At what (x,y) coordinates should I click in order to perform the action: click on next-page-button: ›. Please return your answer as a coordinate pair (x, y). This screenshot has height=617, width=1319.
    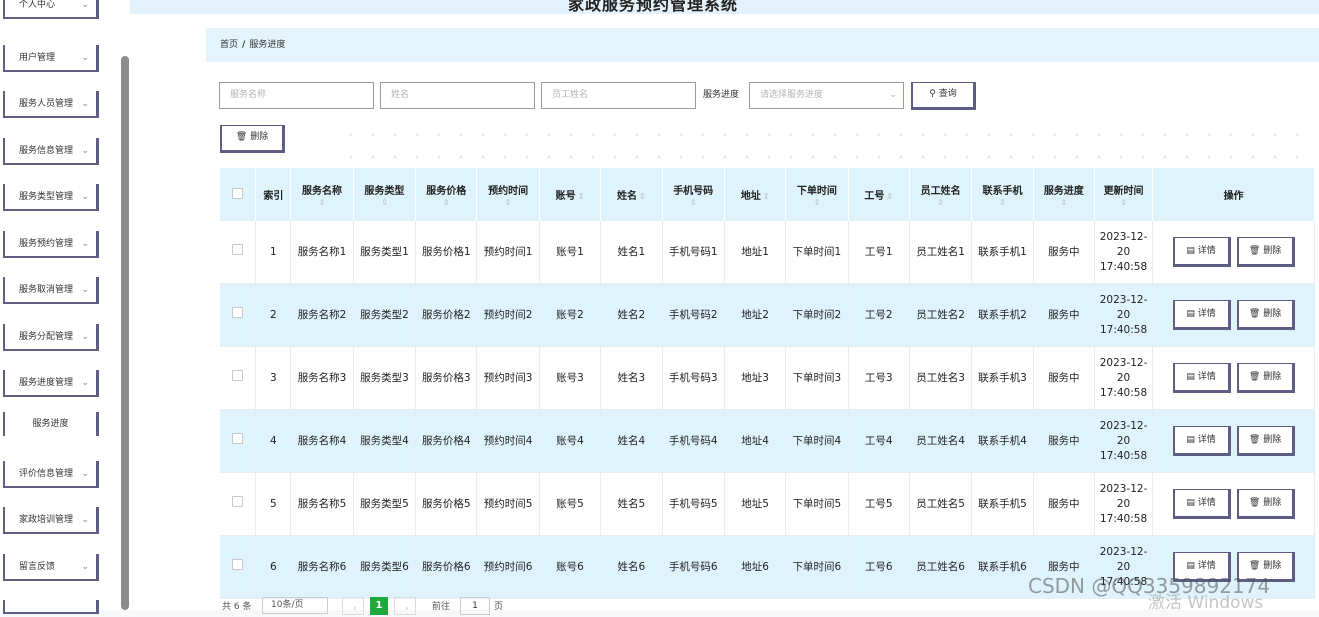
    Looking at the image, I should click on (405, 606).